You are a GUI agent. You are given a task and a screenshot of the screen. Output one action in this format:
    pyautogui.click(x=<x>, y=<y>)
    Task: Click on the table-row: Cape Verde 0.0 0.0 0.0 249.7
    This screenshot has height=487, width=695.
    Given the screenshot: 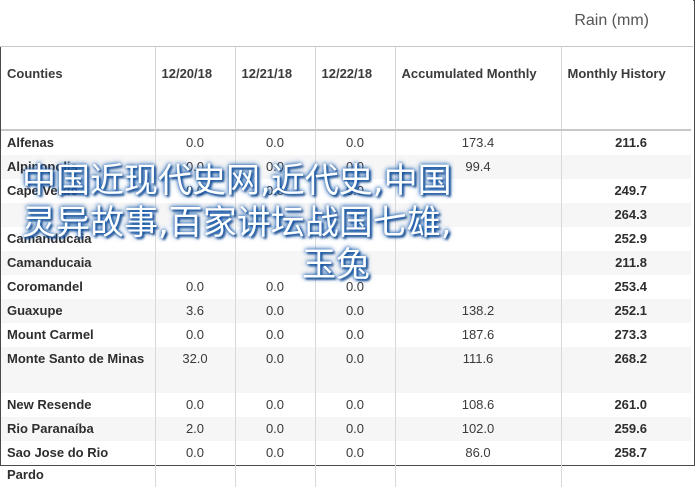 What is the action you would take?
    pyautogui.click(x=346, y=191)
    